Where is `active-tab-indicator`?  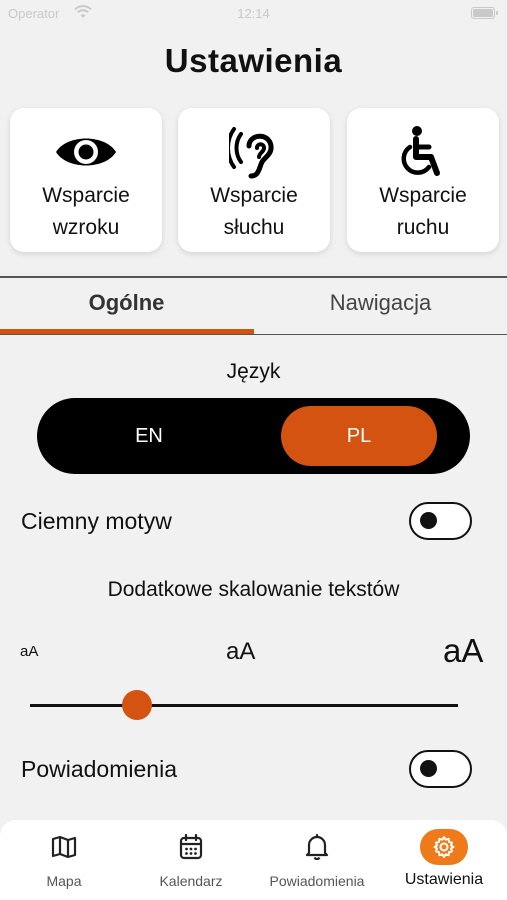
active-tab-indicator is located at coordinates (127, 331).